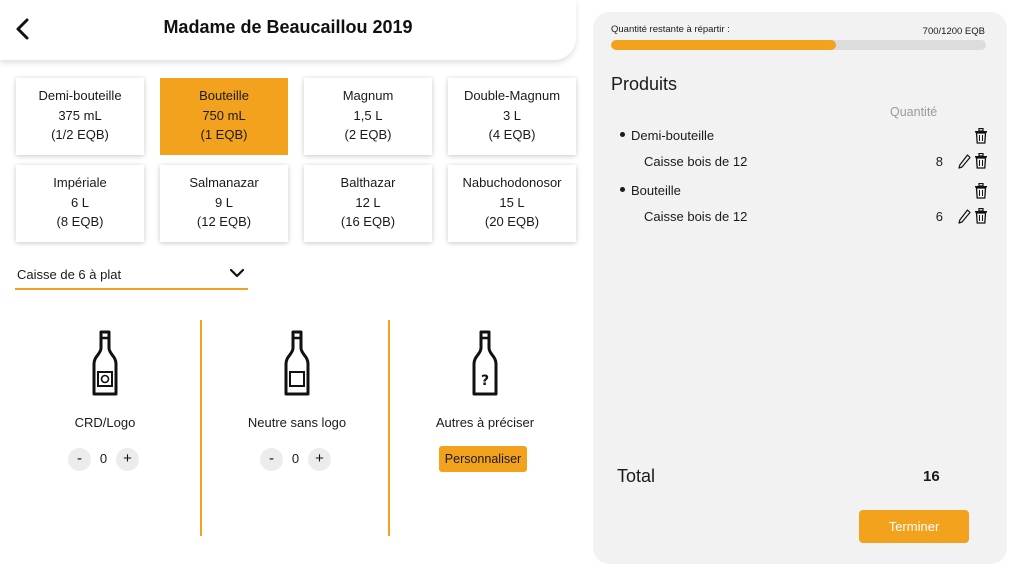 The width and height of the screenshot is (1024, 576). Describe the element at coordinates (914, 112) in the screenshot. I see `quantity-header: Quantité` at that location.